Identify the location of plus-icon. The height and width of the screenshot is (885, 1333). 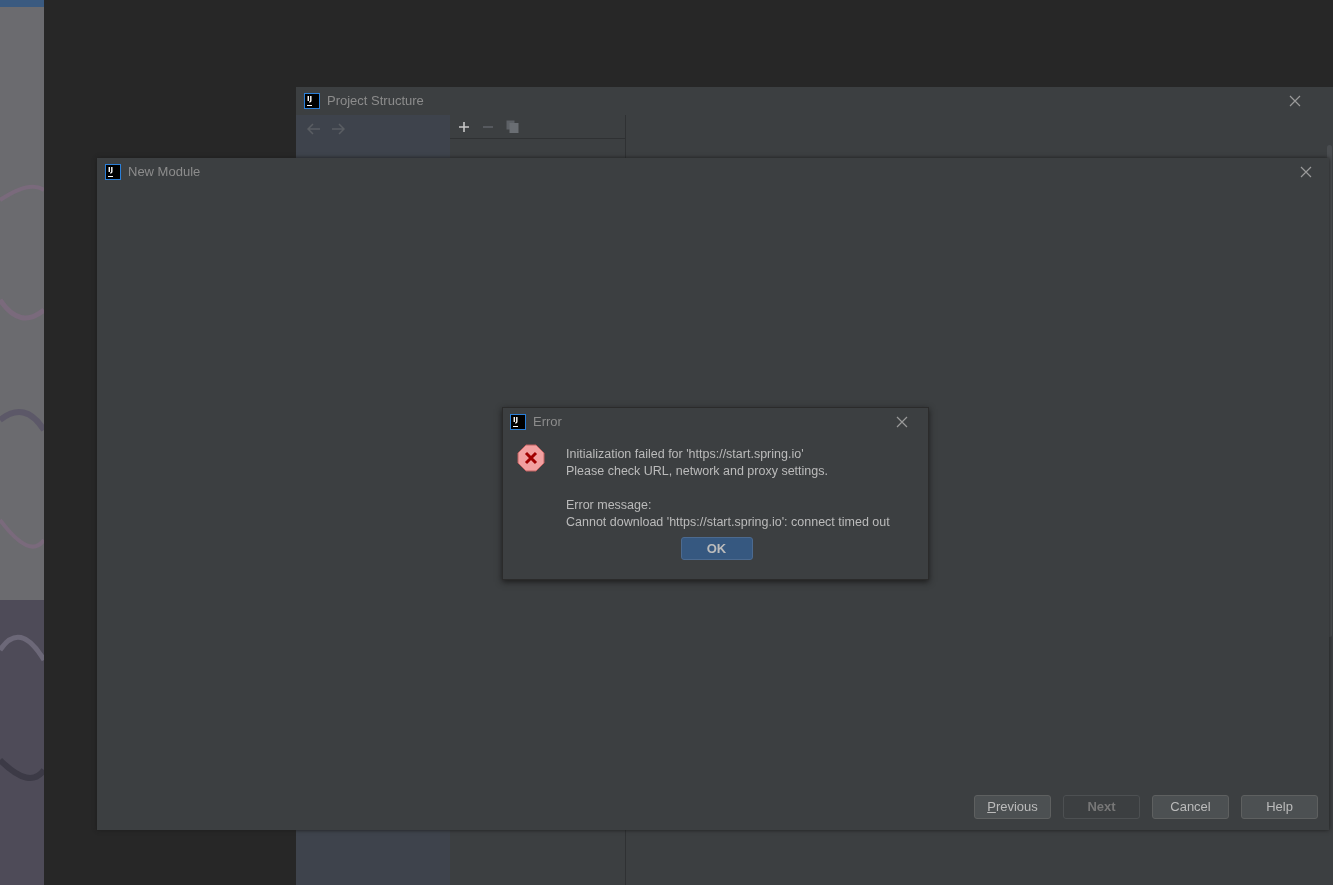
(464, 126).